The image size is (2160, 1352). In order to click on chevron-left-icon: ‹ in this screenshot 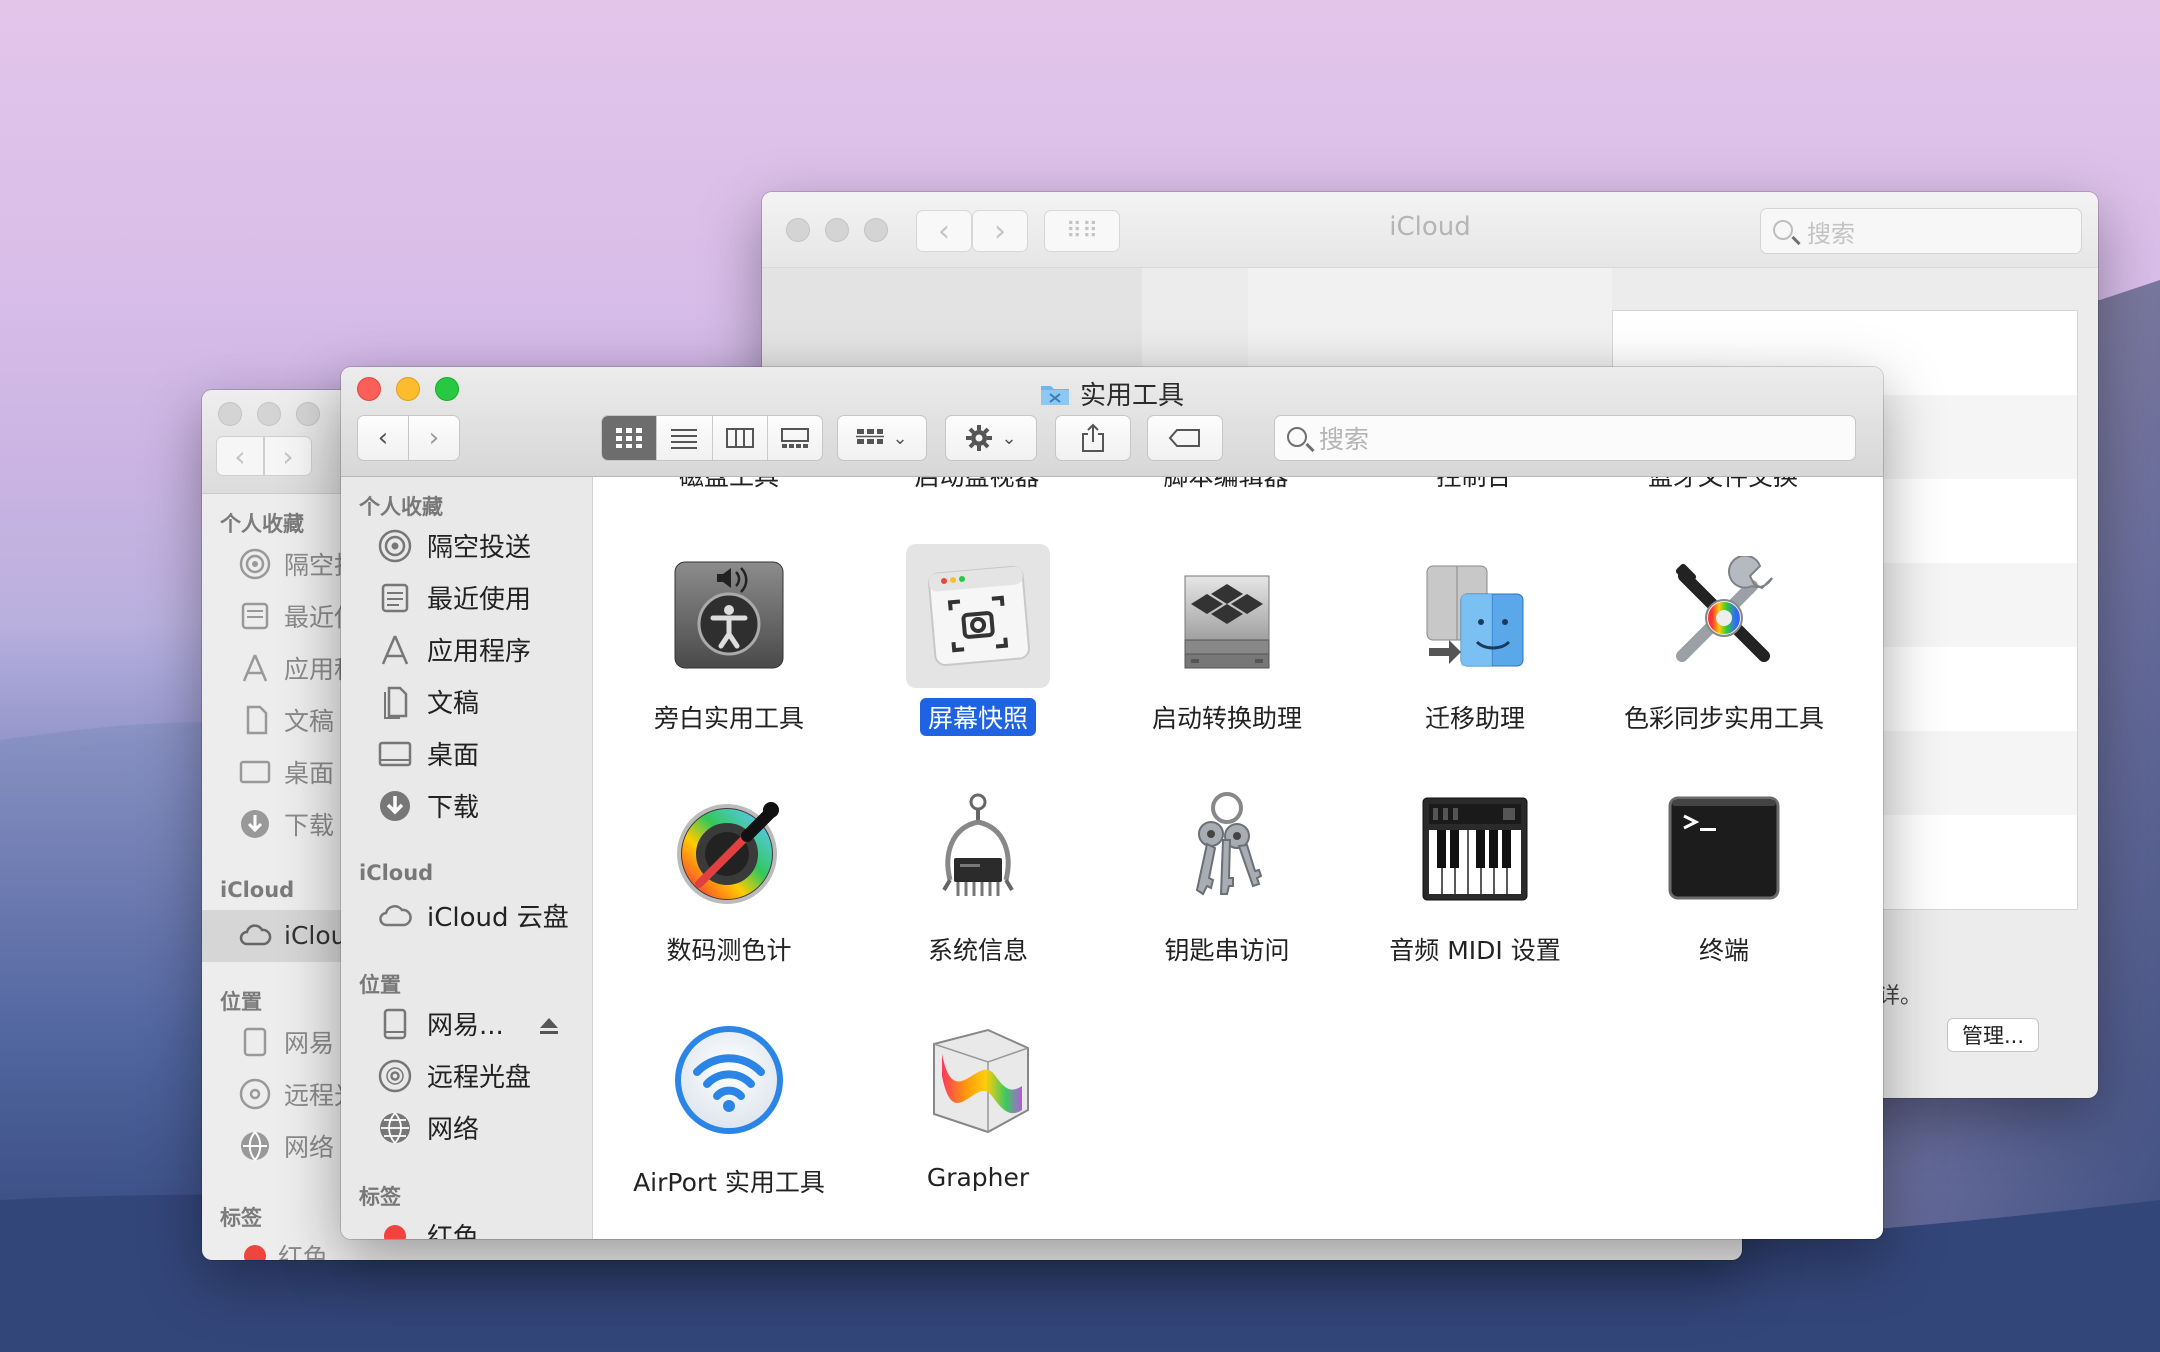, I will do `click(240, 456)`.